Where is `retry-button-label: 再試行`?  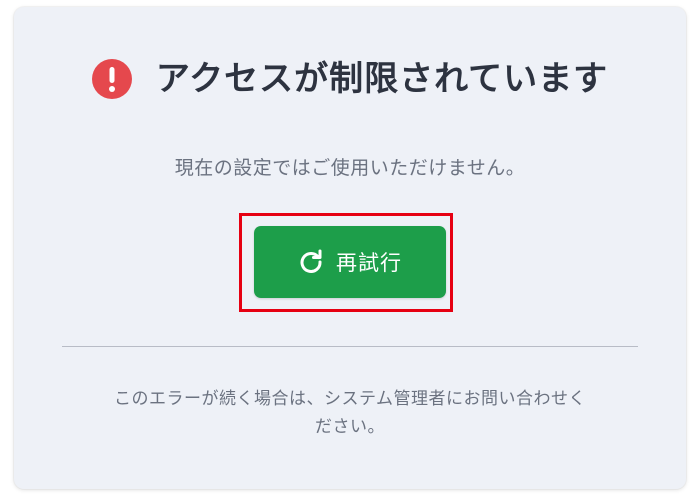 retry-button-label: 再試行 is located at coordinates (369, 263).